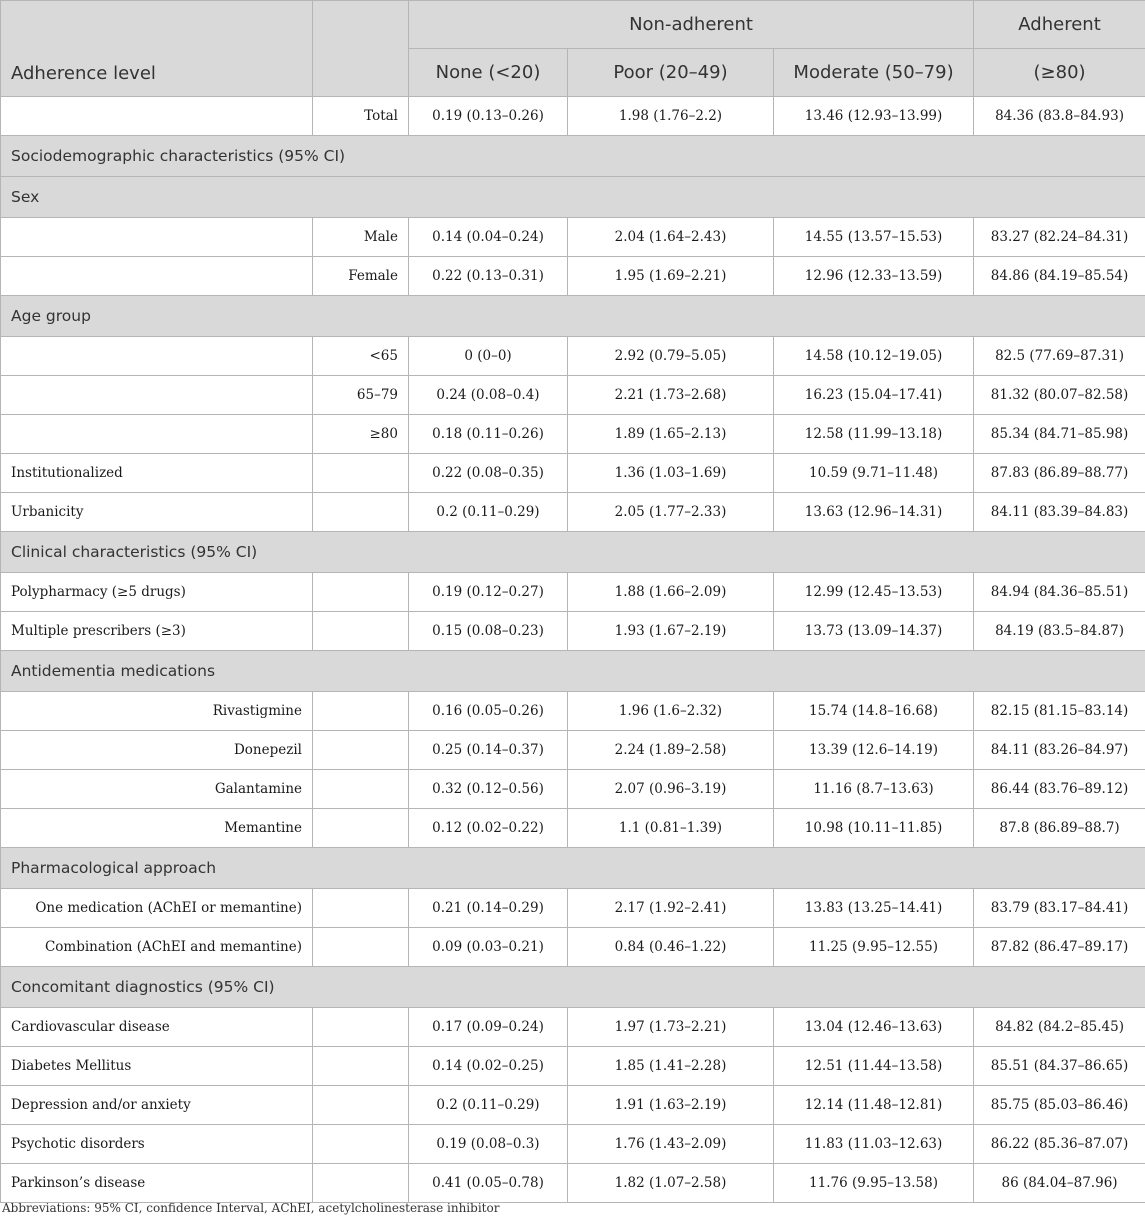 This screenshot has width=1145, height=1218. What do you see at coordinates (670, 1183) in the screenshot?
I see `cell-poor: 1.82 (1.07–2.58)` at bounding box center [670, 1183].